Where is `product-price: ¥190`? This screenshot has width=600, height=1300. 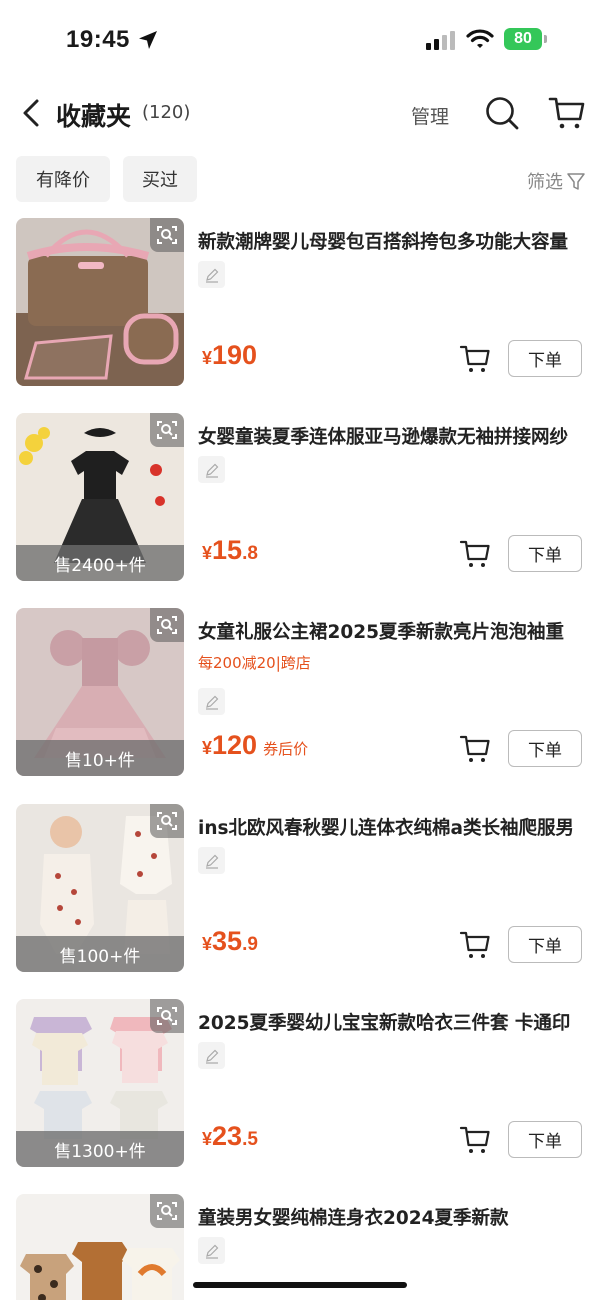
product-price: ¥190 is located at coordinates (229, 355).